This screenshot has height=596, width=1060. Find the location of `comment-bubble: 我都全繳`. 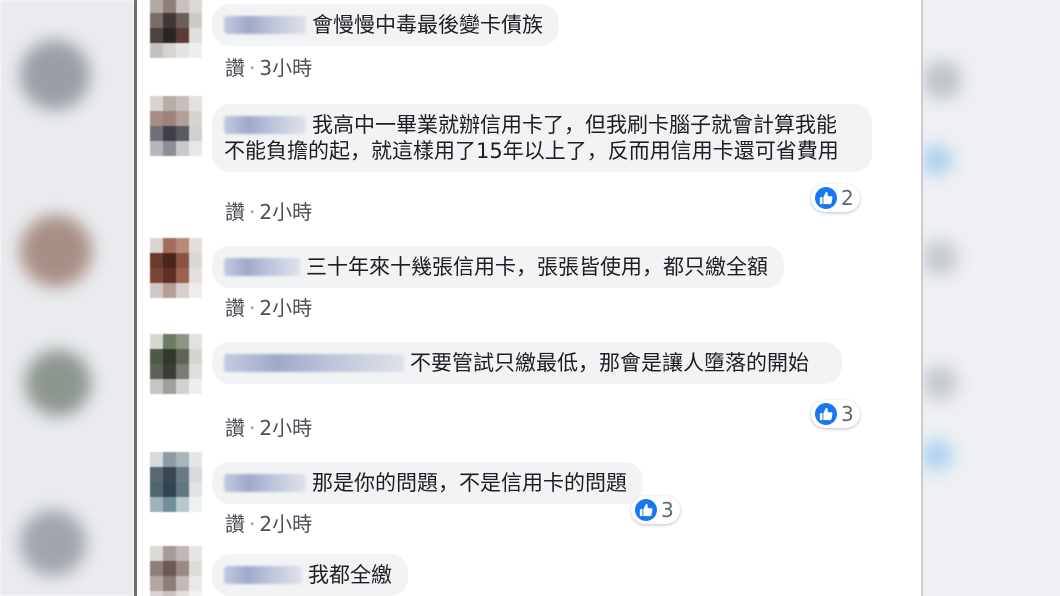

comment-bubble: 我都全繳 is located at coordinates (310, 575).